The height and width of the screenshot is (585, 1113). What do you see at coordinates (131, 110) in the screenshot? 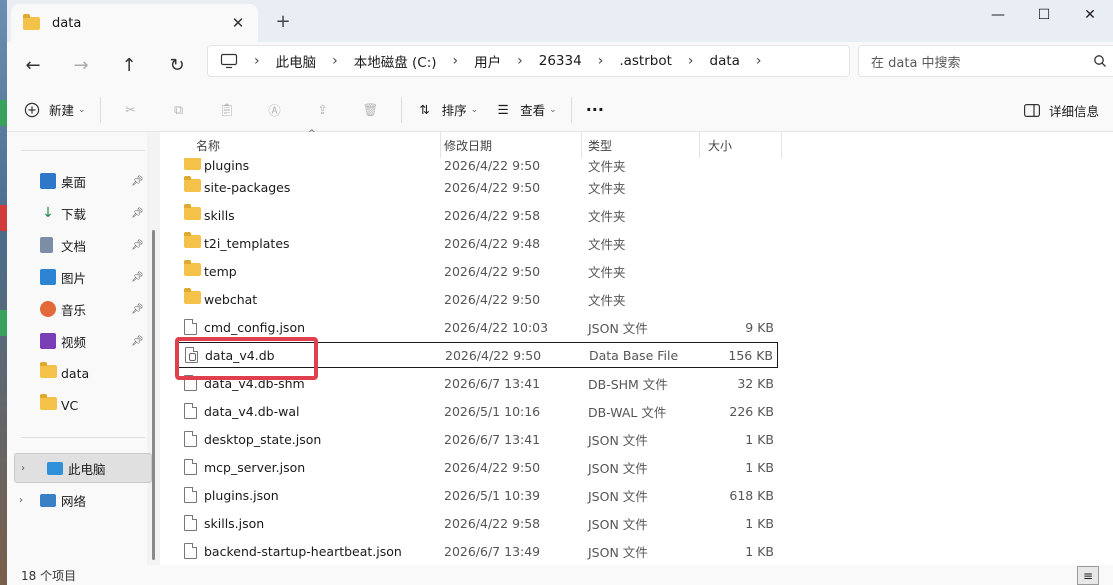
I see `cut-button: ✂` at bounding box center [131, 110].